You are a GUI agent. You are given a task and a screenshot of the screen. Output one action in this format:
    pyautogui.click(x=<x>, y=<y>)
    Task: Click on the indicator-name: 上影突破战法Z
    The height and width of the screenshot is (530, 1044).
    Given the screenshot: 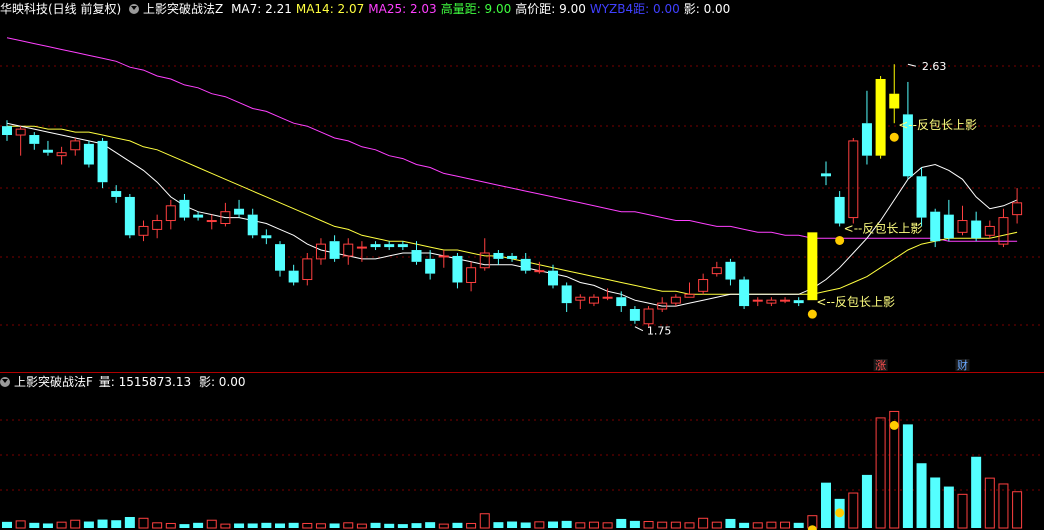 What is the action you would take?
    pyautogui.click(x=183, y=9)
    